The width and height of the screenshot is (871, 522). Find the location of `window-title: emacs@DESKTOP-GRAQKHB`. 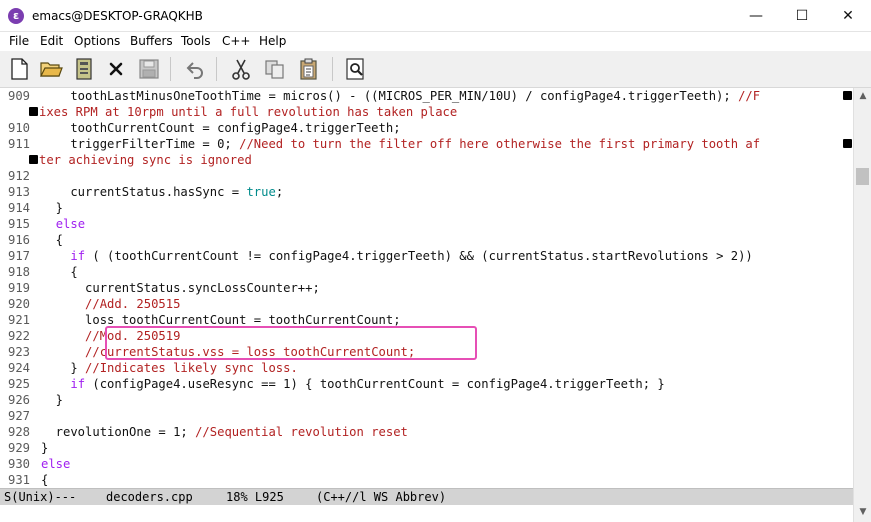

window-title: emacs@DESKTOP-GRAQKHB is located at coordinates (117, 16).